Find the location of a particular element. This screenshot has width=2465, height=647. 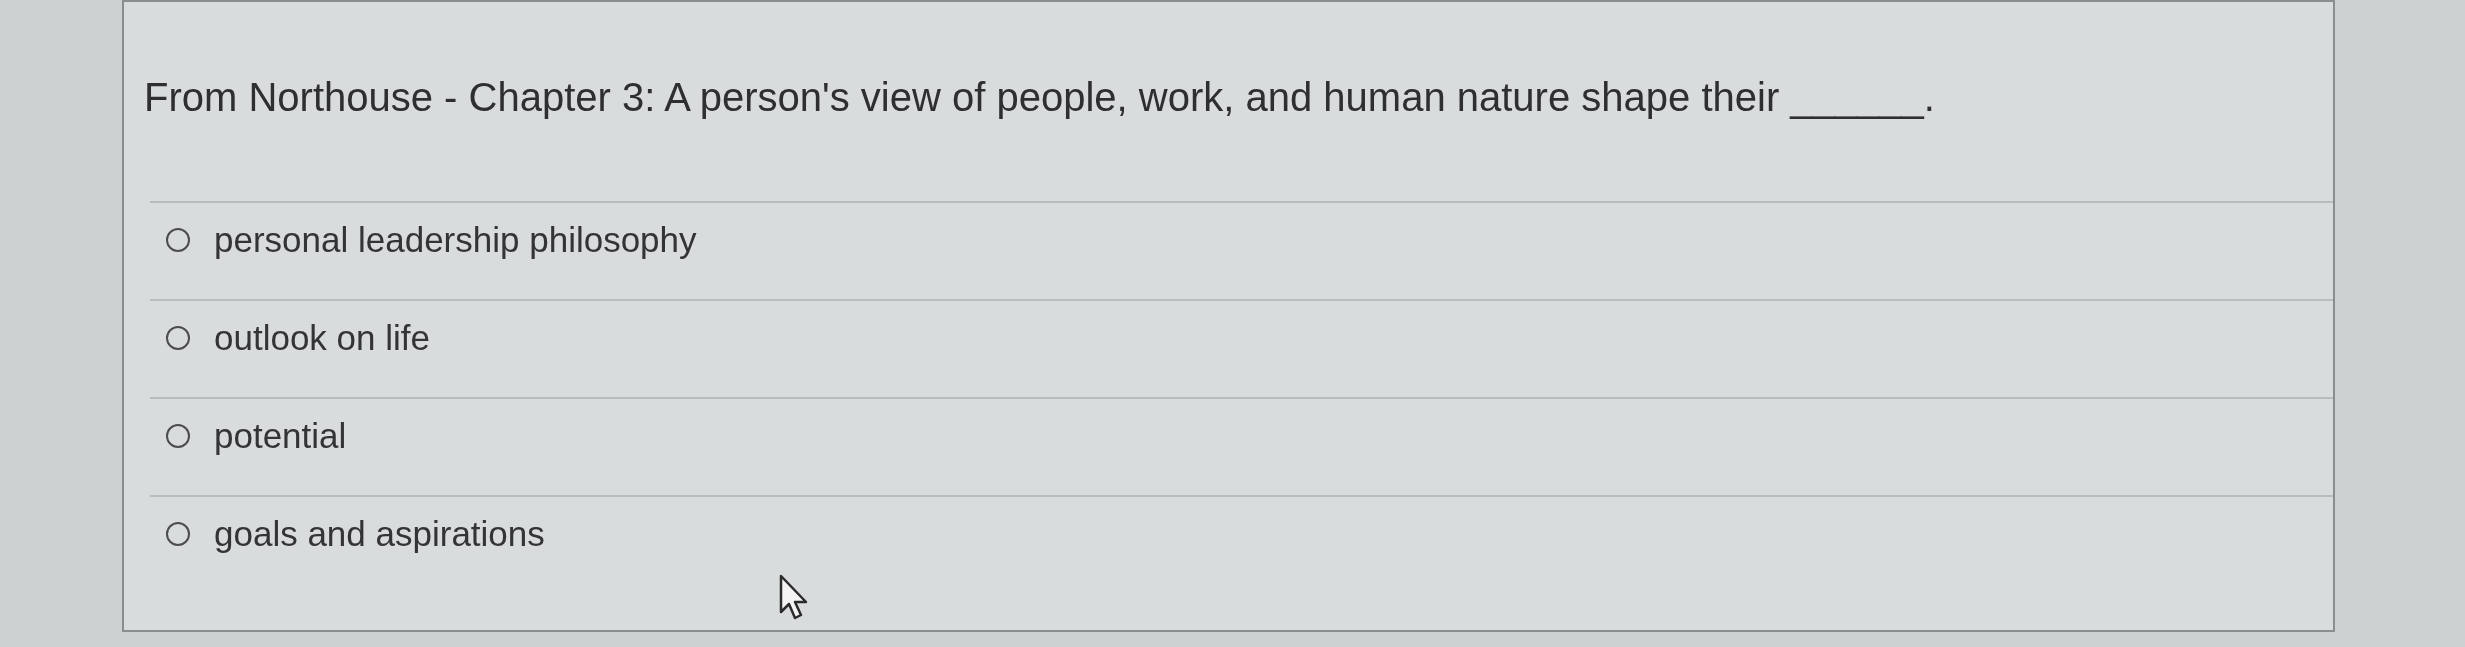

option-label: outlook on life is located at coordinates (322, 338).